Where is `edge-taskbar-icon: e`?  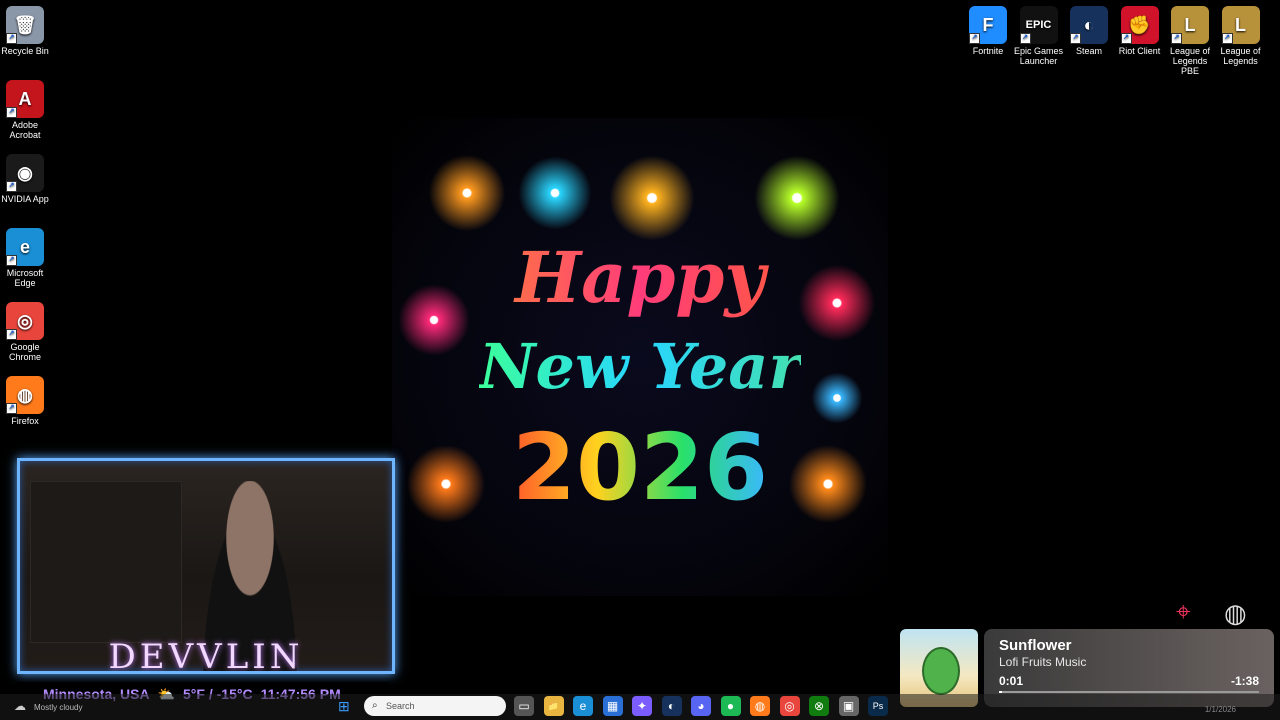 edge-taskbar-icon: e is located at coordinates (583, 706).